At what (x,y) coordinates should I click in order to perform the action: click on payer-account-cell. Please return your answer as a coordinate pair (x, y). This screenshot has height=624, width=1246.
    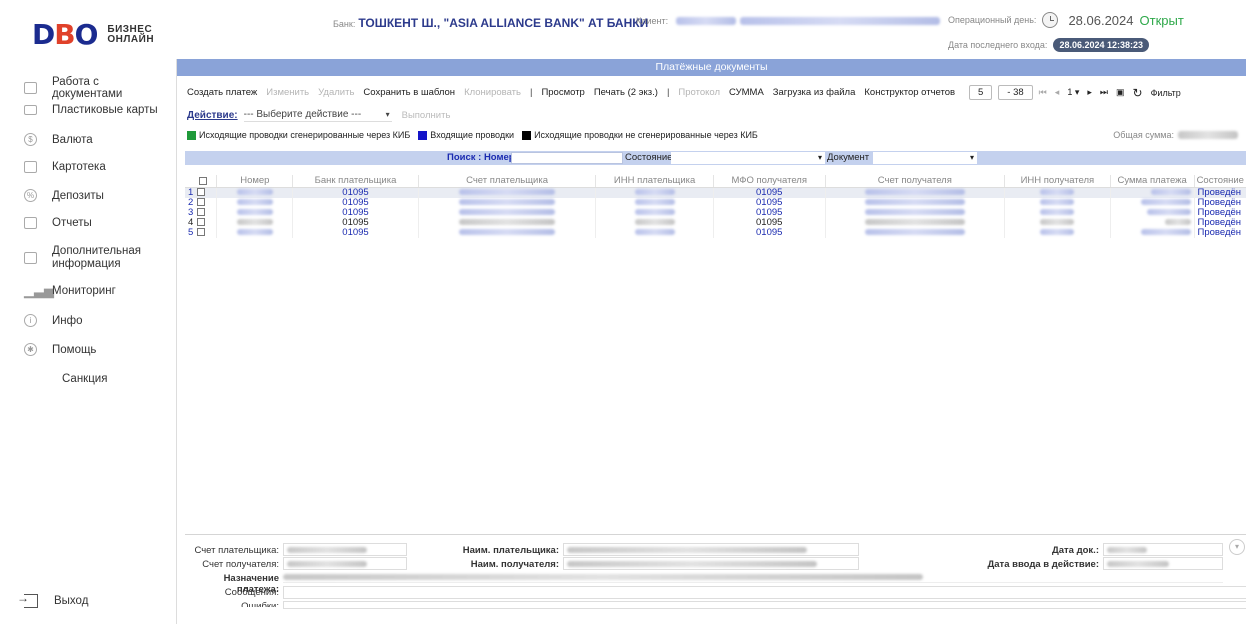
    Looking at the image, I should click on (507, 202).